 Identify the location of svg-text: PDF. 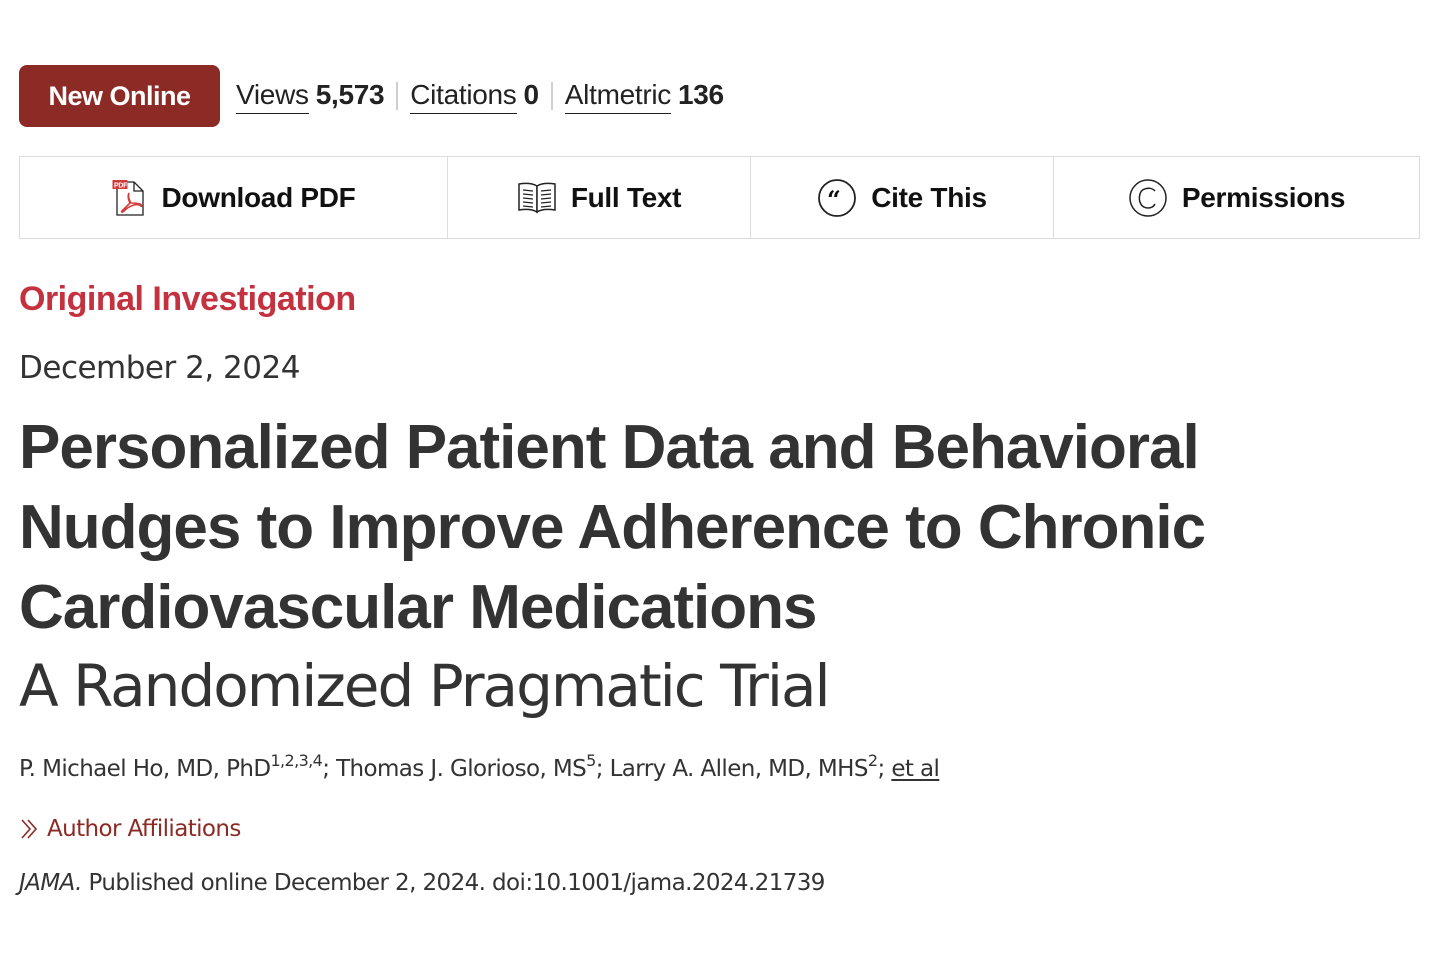
(121, 185).